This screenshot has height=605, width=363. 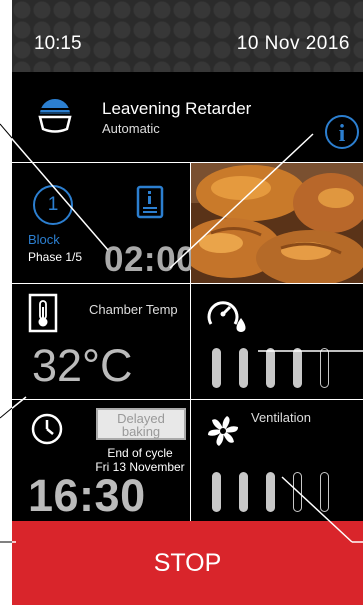 I want to click on end-of-cycle-label: End of cycle, so click(x=140, y=453).